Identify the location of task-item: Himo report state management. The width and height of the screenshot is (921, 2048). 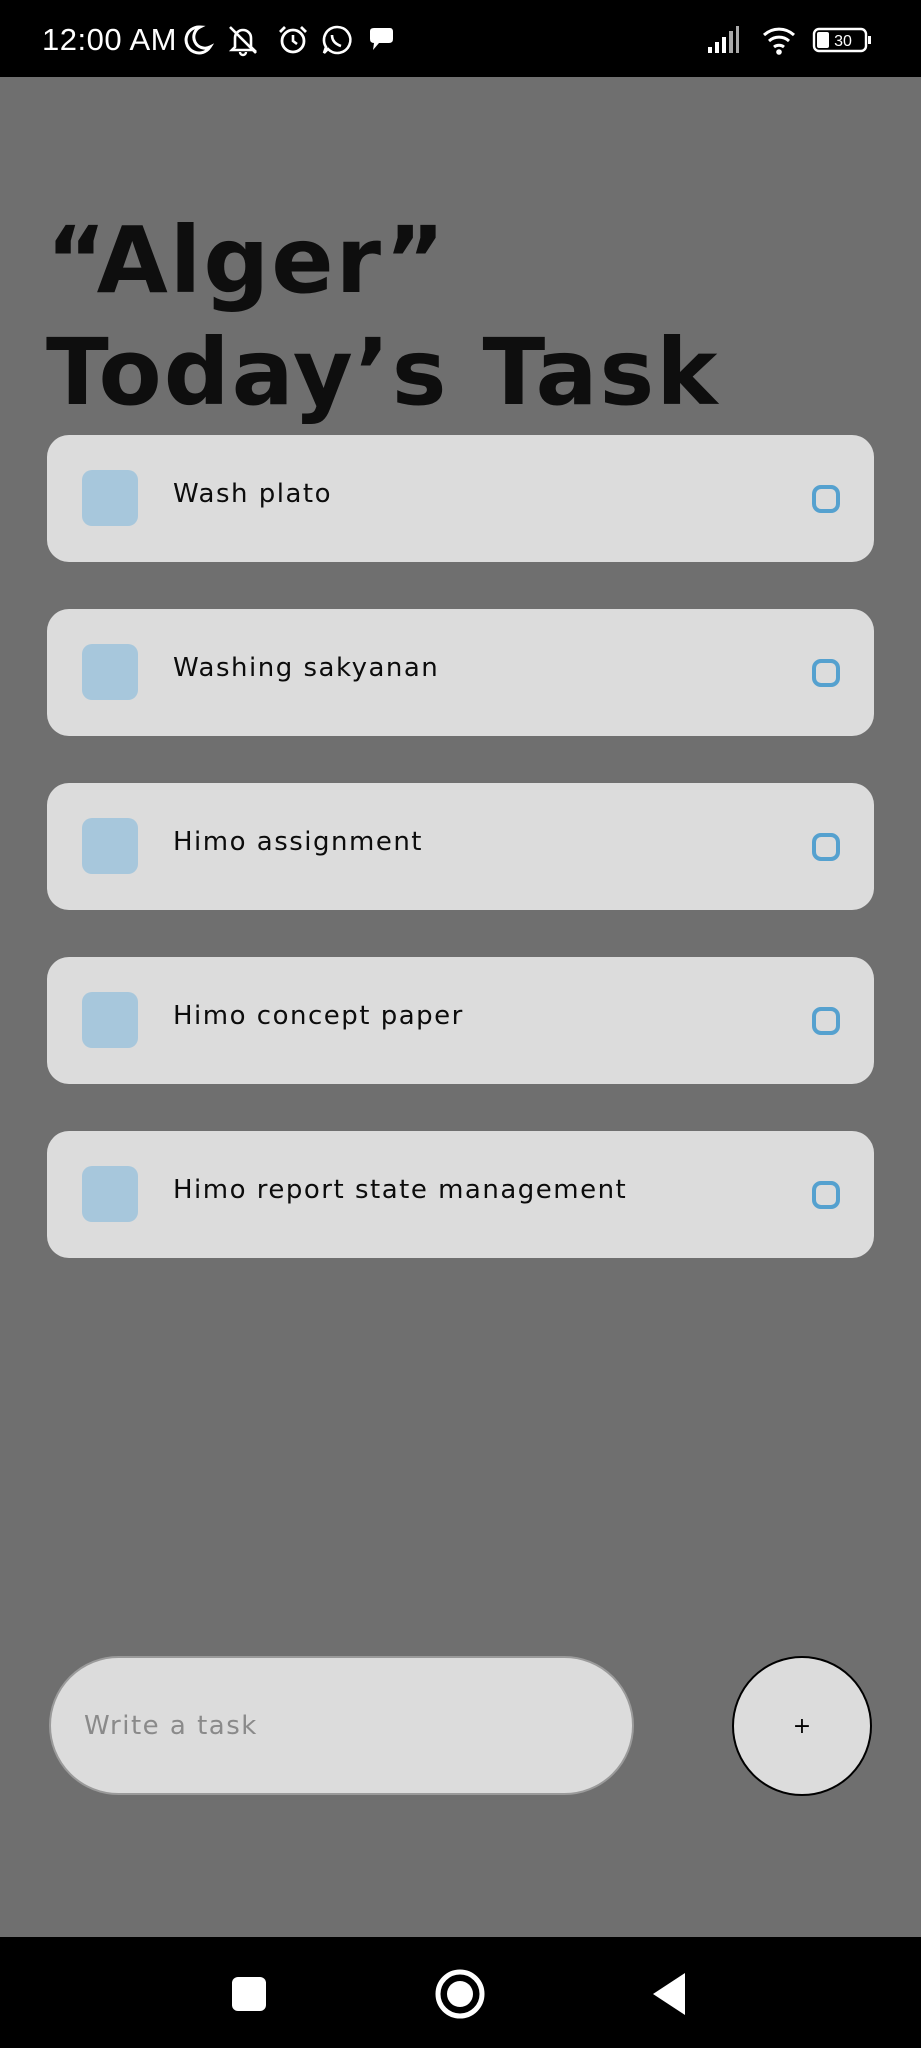
(460, 1194).